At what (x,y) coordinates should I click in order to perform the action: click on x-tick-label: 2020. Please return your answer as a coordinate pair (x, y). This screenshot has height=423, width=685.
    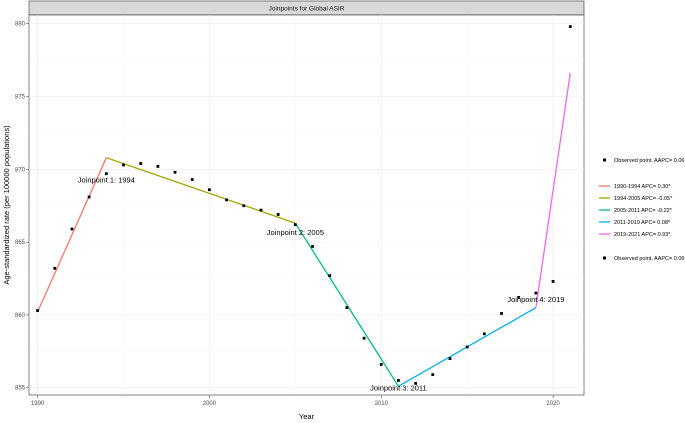
    Looking at the image, I should click on (553, 404).